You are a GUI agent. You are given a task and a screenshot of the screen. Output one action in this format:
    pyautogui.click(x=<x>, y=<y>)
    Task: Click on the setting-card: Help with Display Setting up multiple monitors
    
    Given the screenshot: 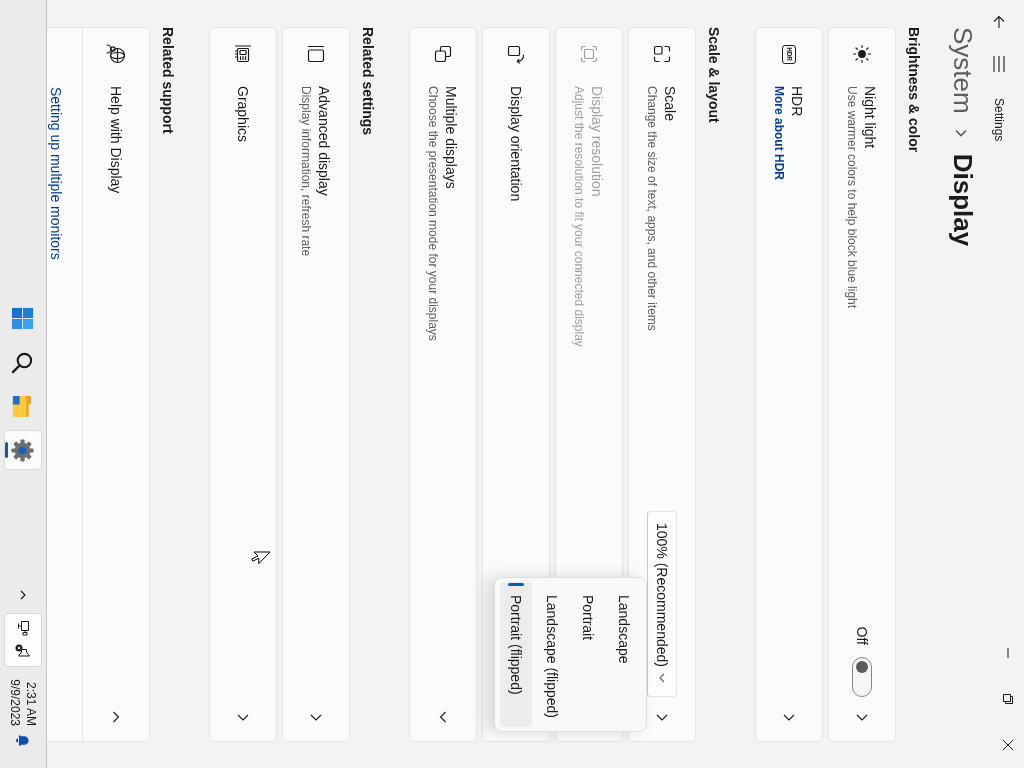 What is the action you would take?
    pyautogui.click(x=98, y=384)
    